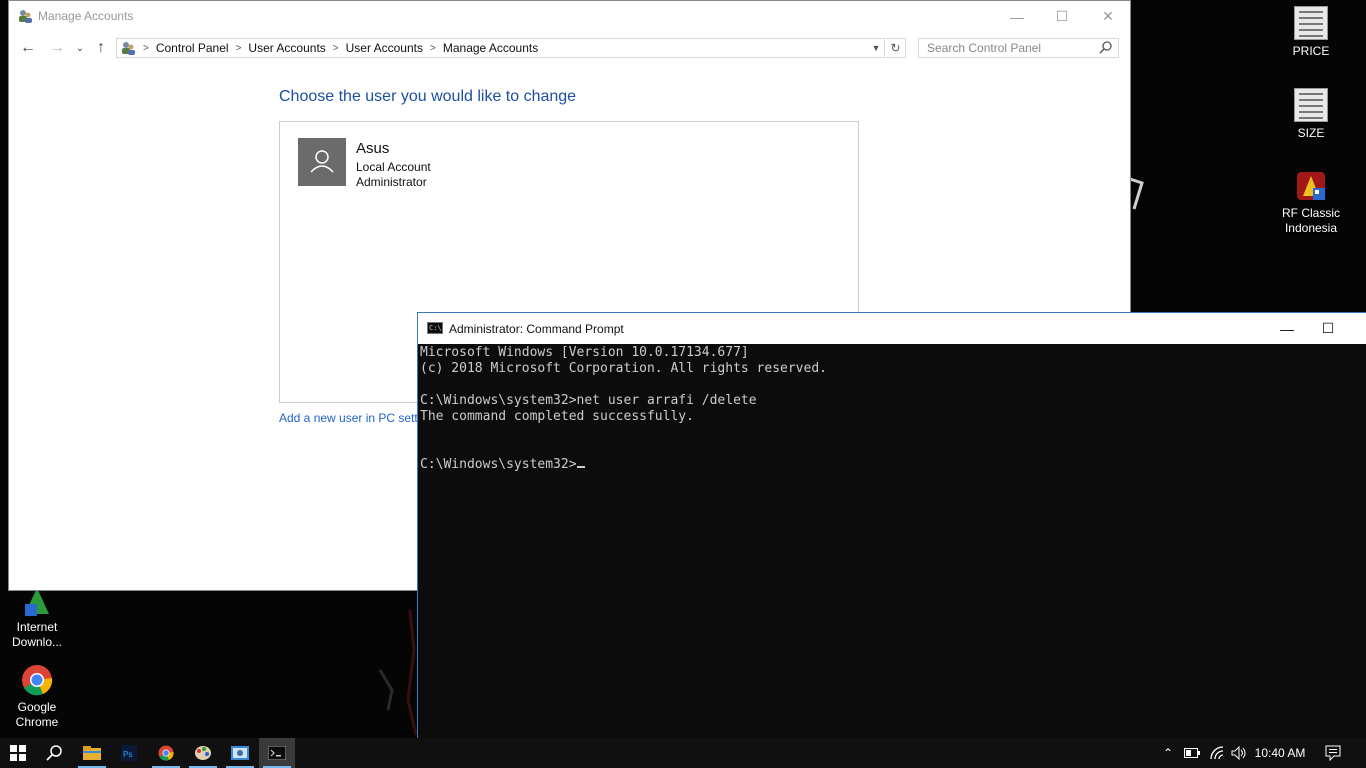  I want to click on desktop-icon-label: SIZE, so click(1311, 133).